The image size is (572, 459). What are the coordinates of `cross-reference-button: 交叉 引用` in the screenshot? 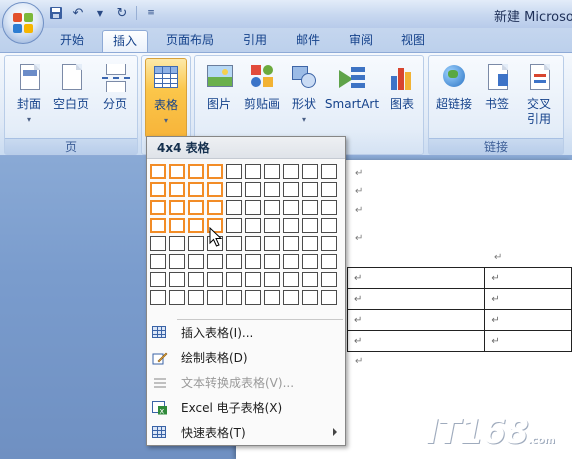 It's located at (539, 93).